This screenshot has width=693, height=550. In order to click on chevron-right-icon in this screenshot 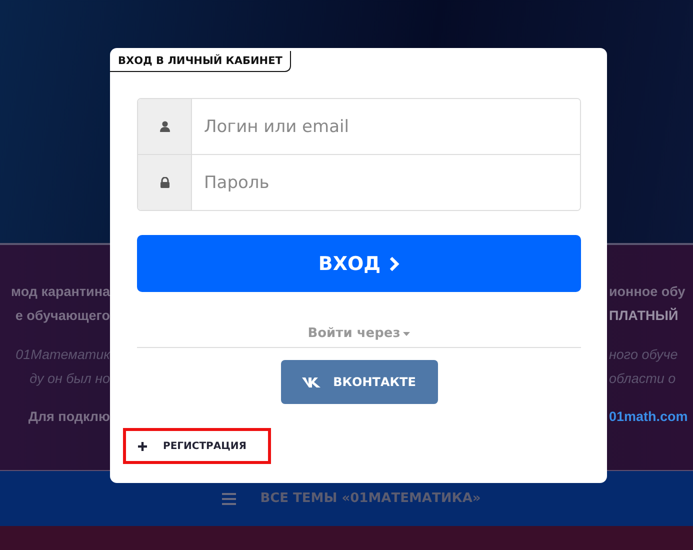, I will do `click(394, 264)`.